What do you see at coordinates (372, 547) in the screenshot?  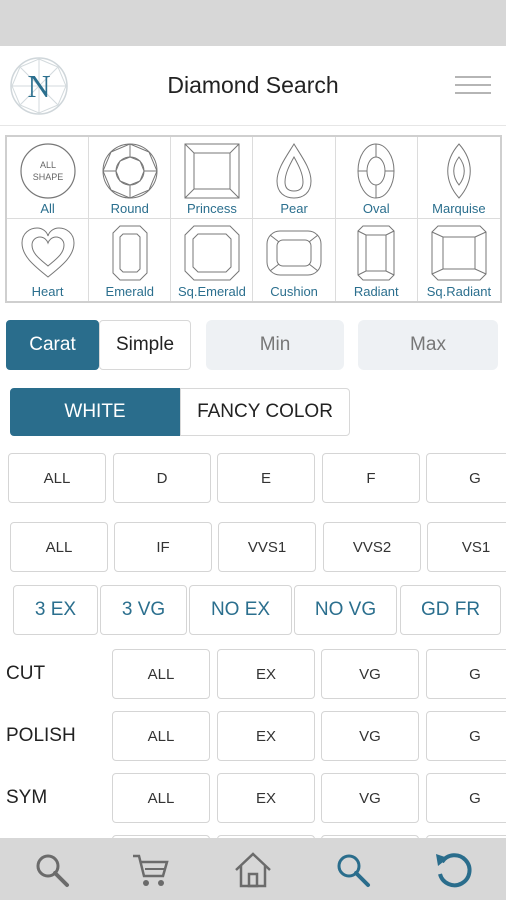 I see `clarity-vvs2-button: VVS2` at bounding box center [372, 547].